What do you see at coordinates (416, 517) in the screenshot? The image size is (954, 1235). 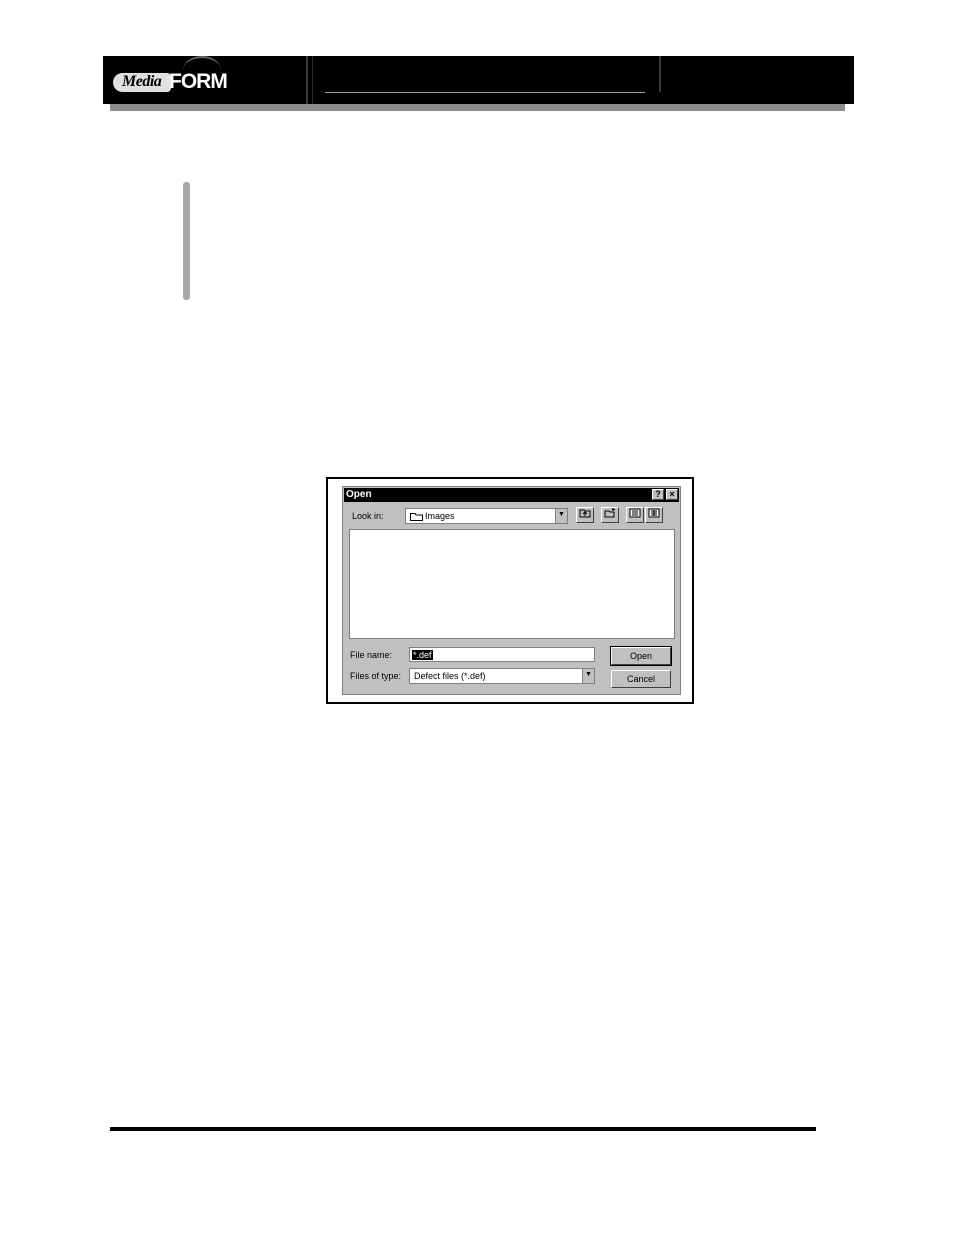 I see `folder-icon` at bounding box center [416, 517].